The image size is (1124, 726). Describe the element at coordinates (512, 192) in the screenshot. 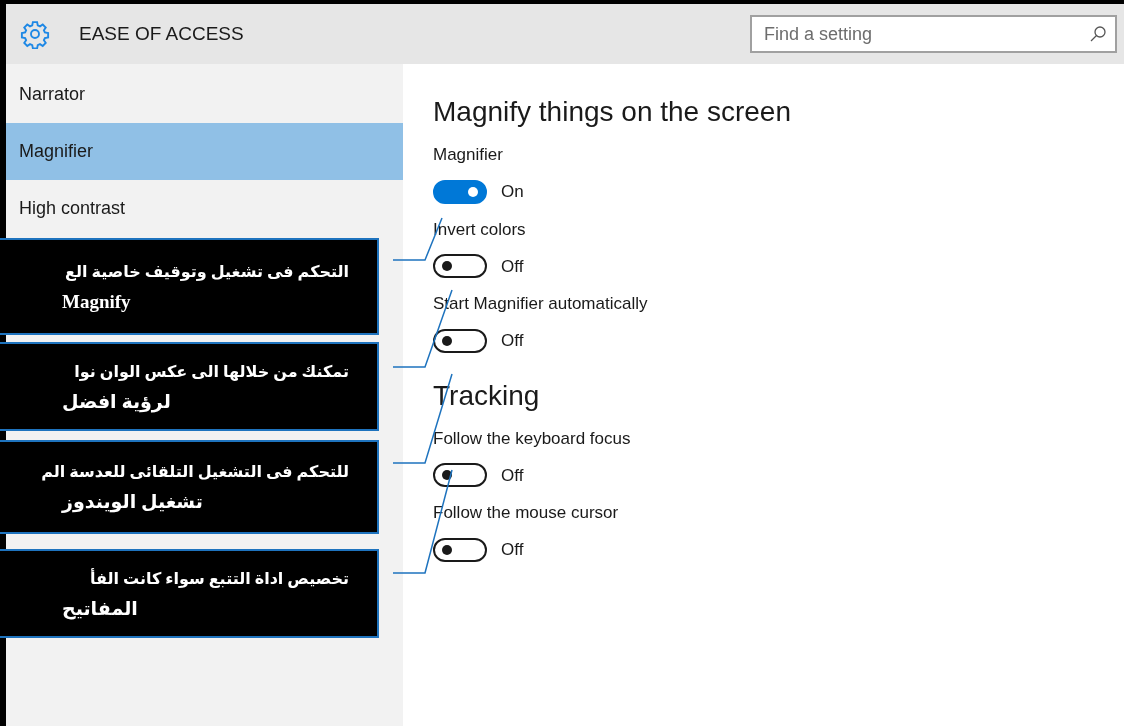

I see `toggle-state: On` at that location.